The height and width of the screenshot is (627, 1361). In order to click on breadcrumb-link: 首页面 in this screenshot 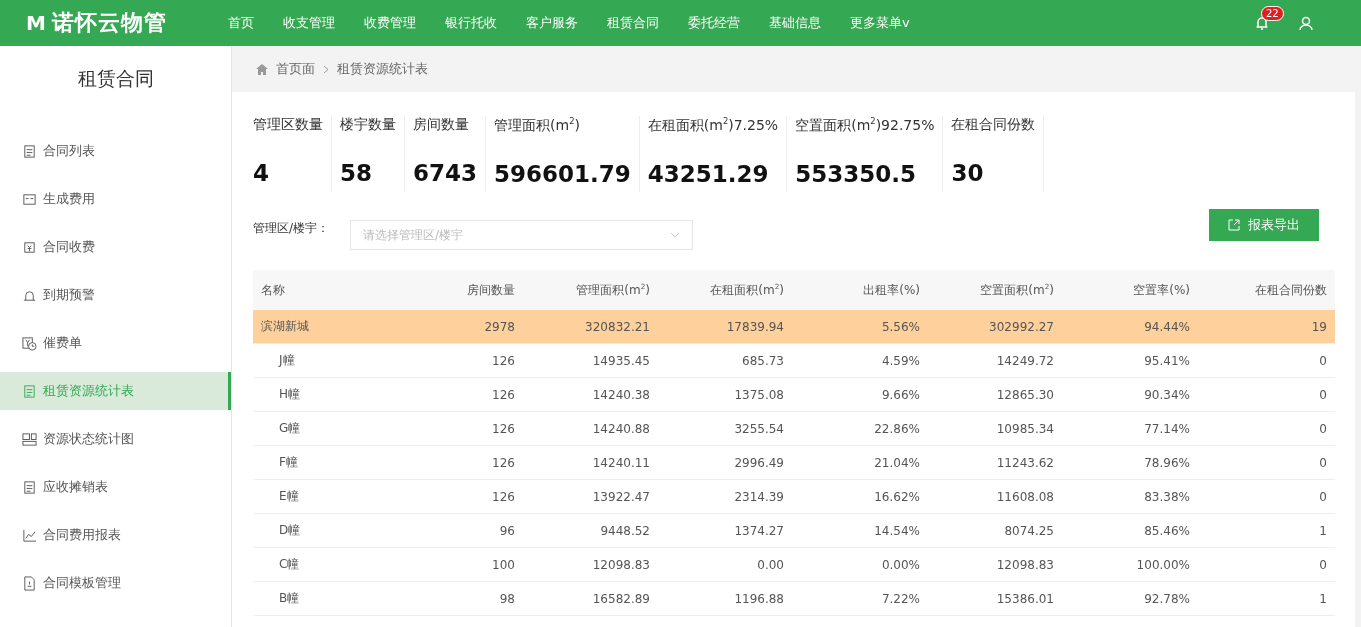, I will do `click(295, 69)`.